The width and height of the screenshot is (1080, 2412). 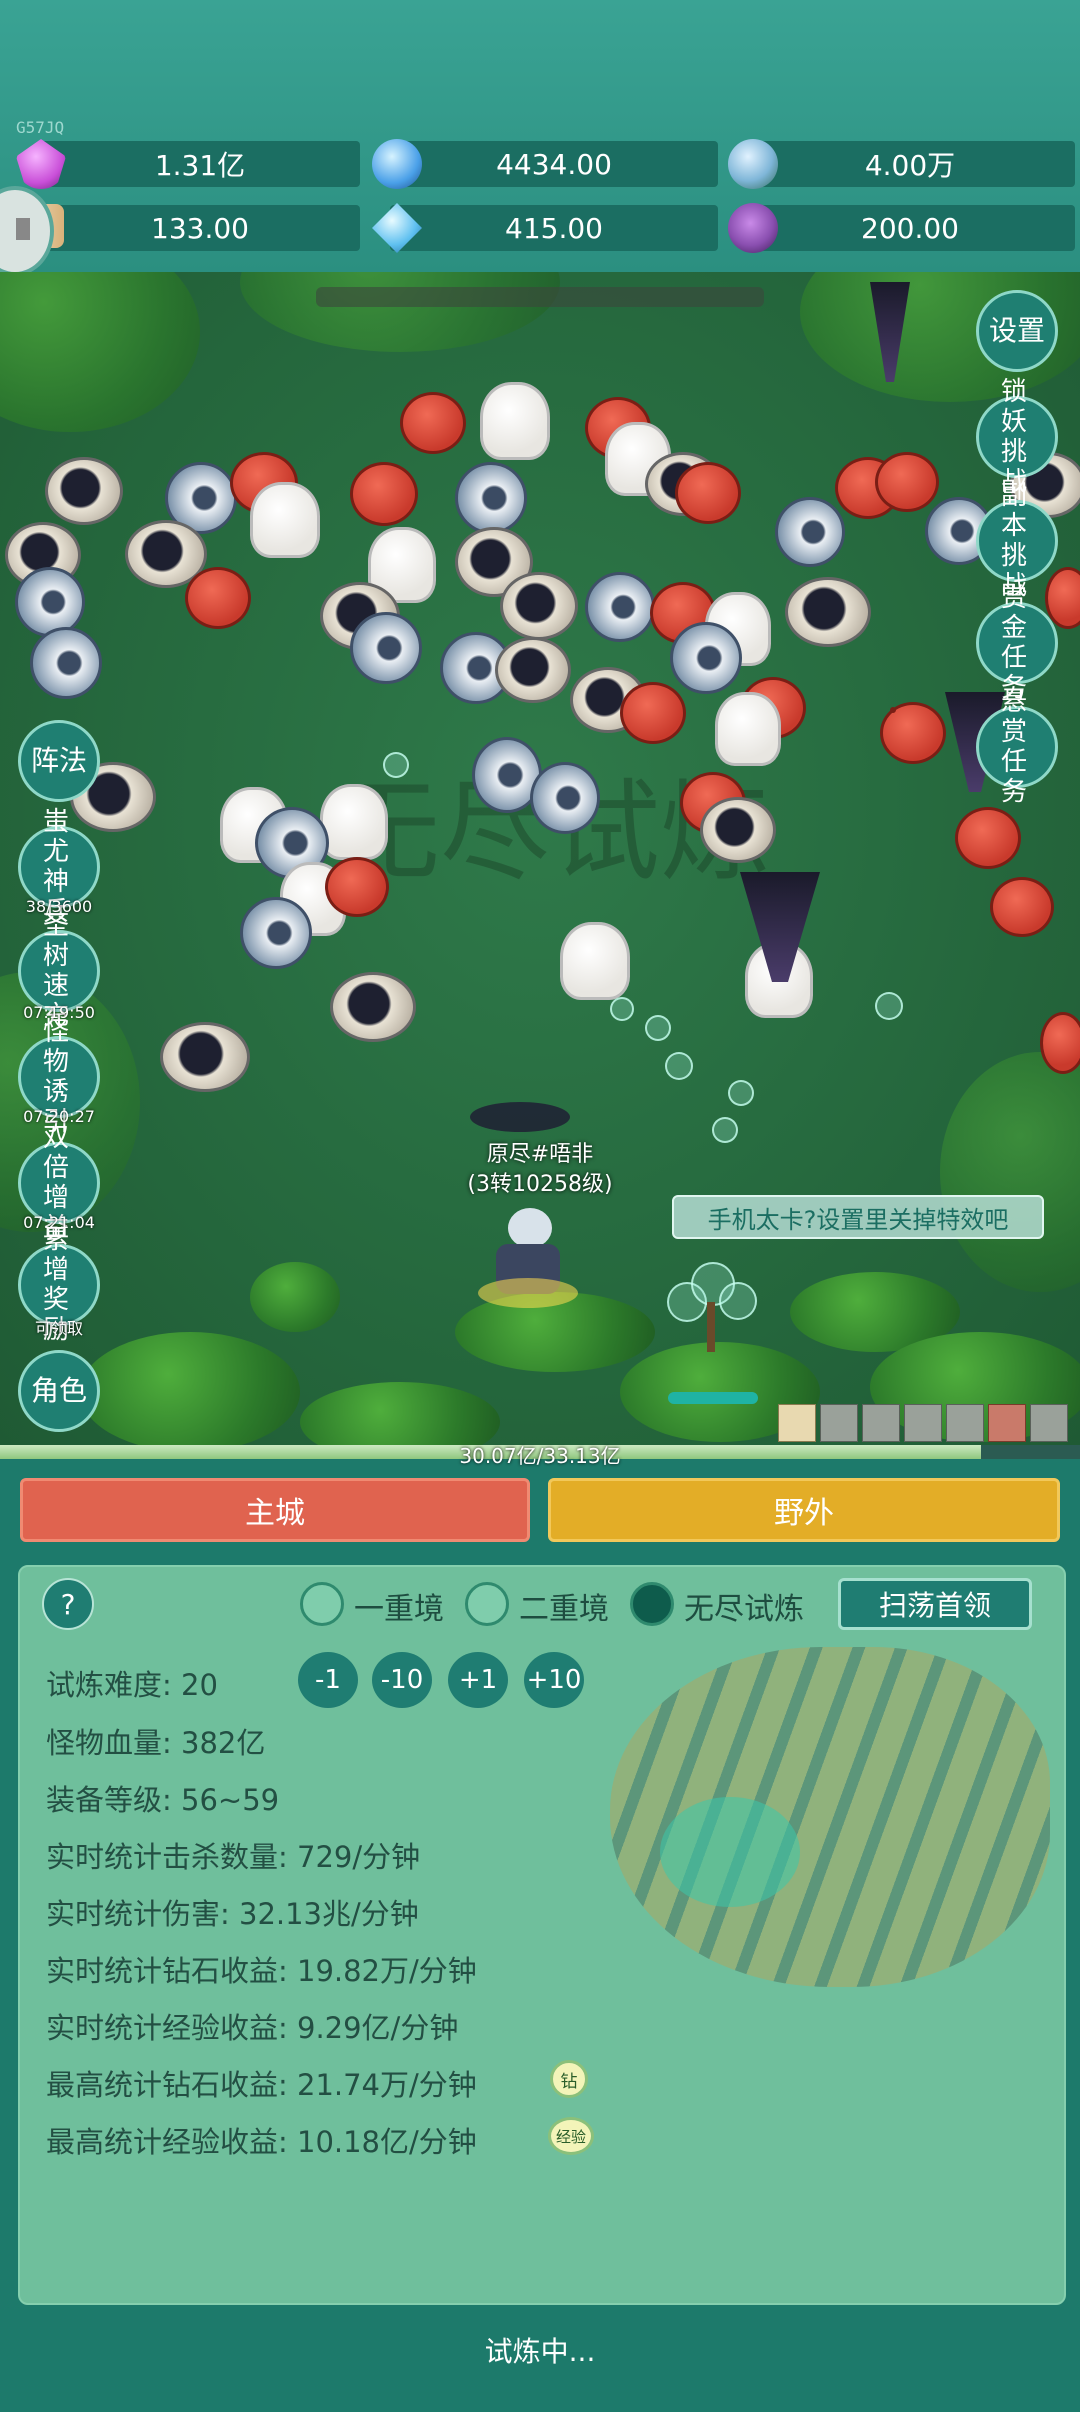 I want to click on resource-globe: 4.00万, so click(x=910, y=164).